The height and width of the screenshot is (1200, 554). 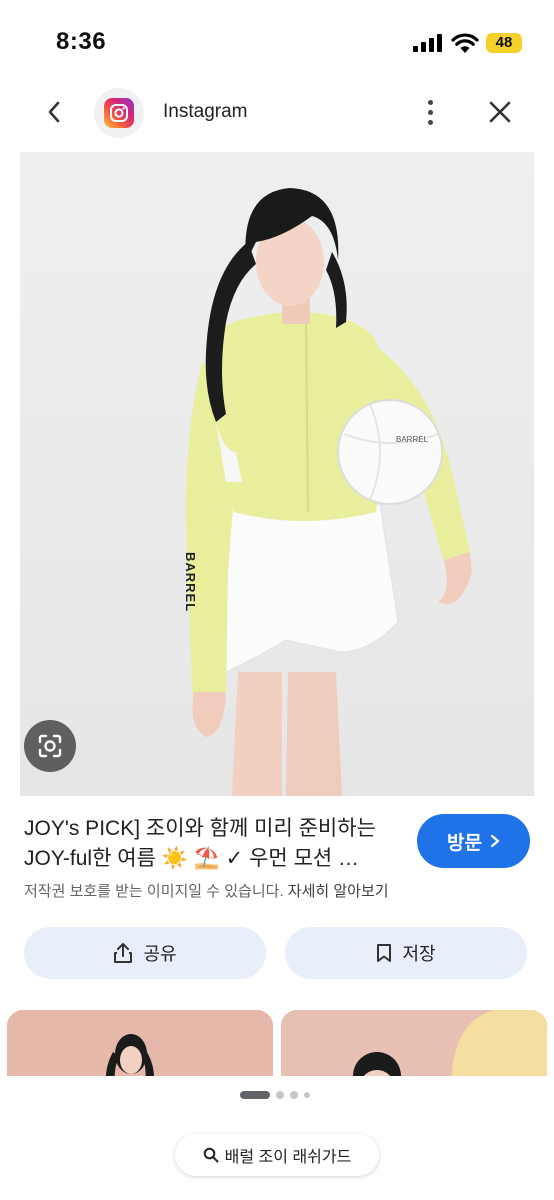 I want to click on instagram-icon, so click(x=119, y=113).